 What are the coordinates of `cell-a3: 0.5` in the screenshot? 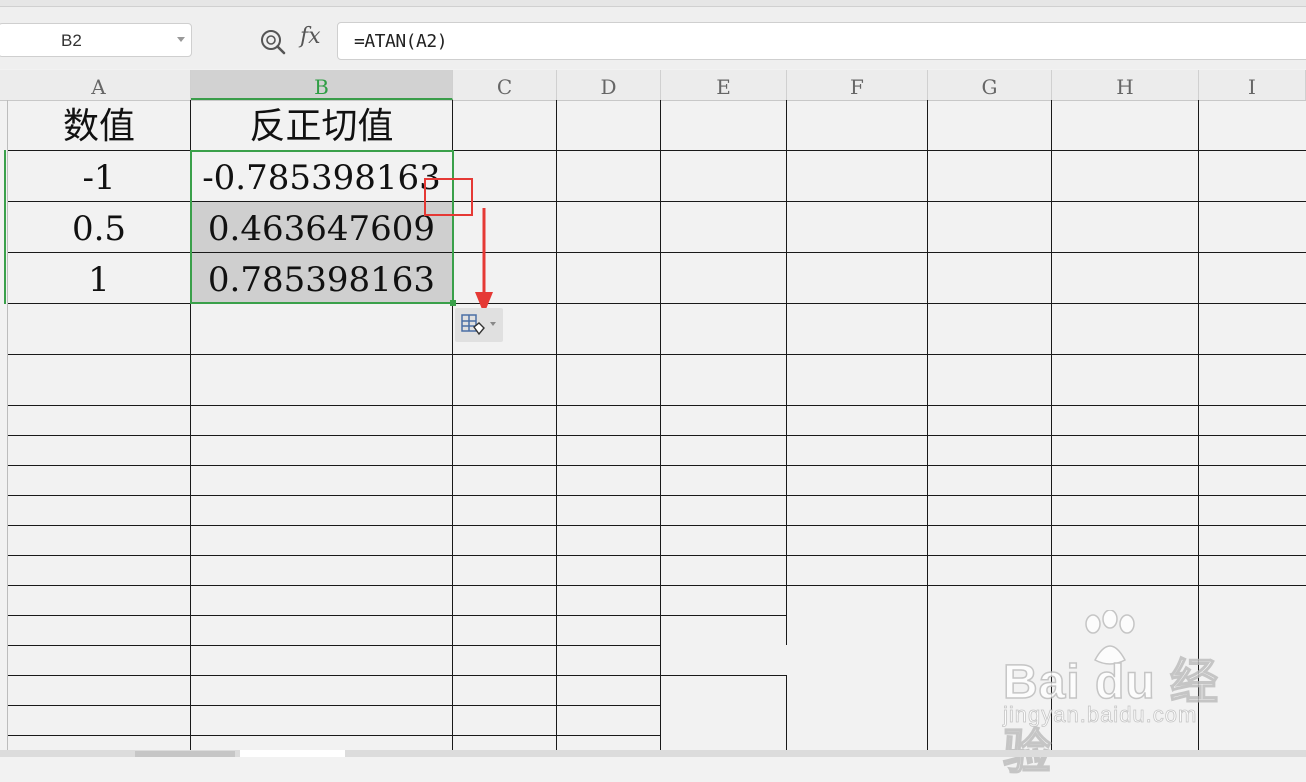 It's located at (99, 227).